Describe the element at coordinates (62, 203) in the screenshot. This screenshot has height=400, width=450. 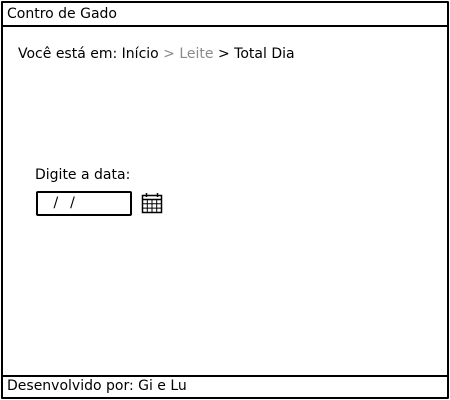
I see `date-input-value: / /` at that location.